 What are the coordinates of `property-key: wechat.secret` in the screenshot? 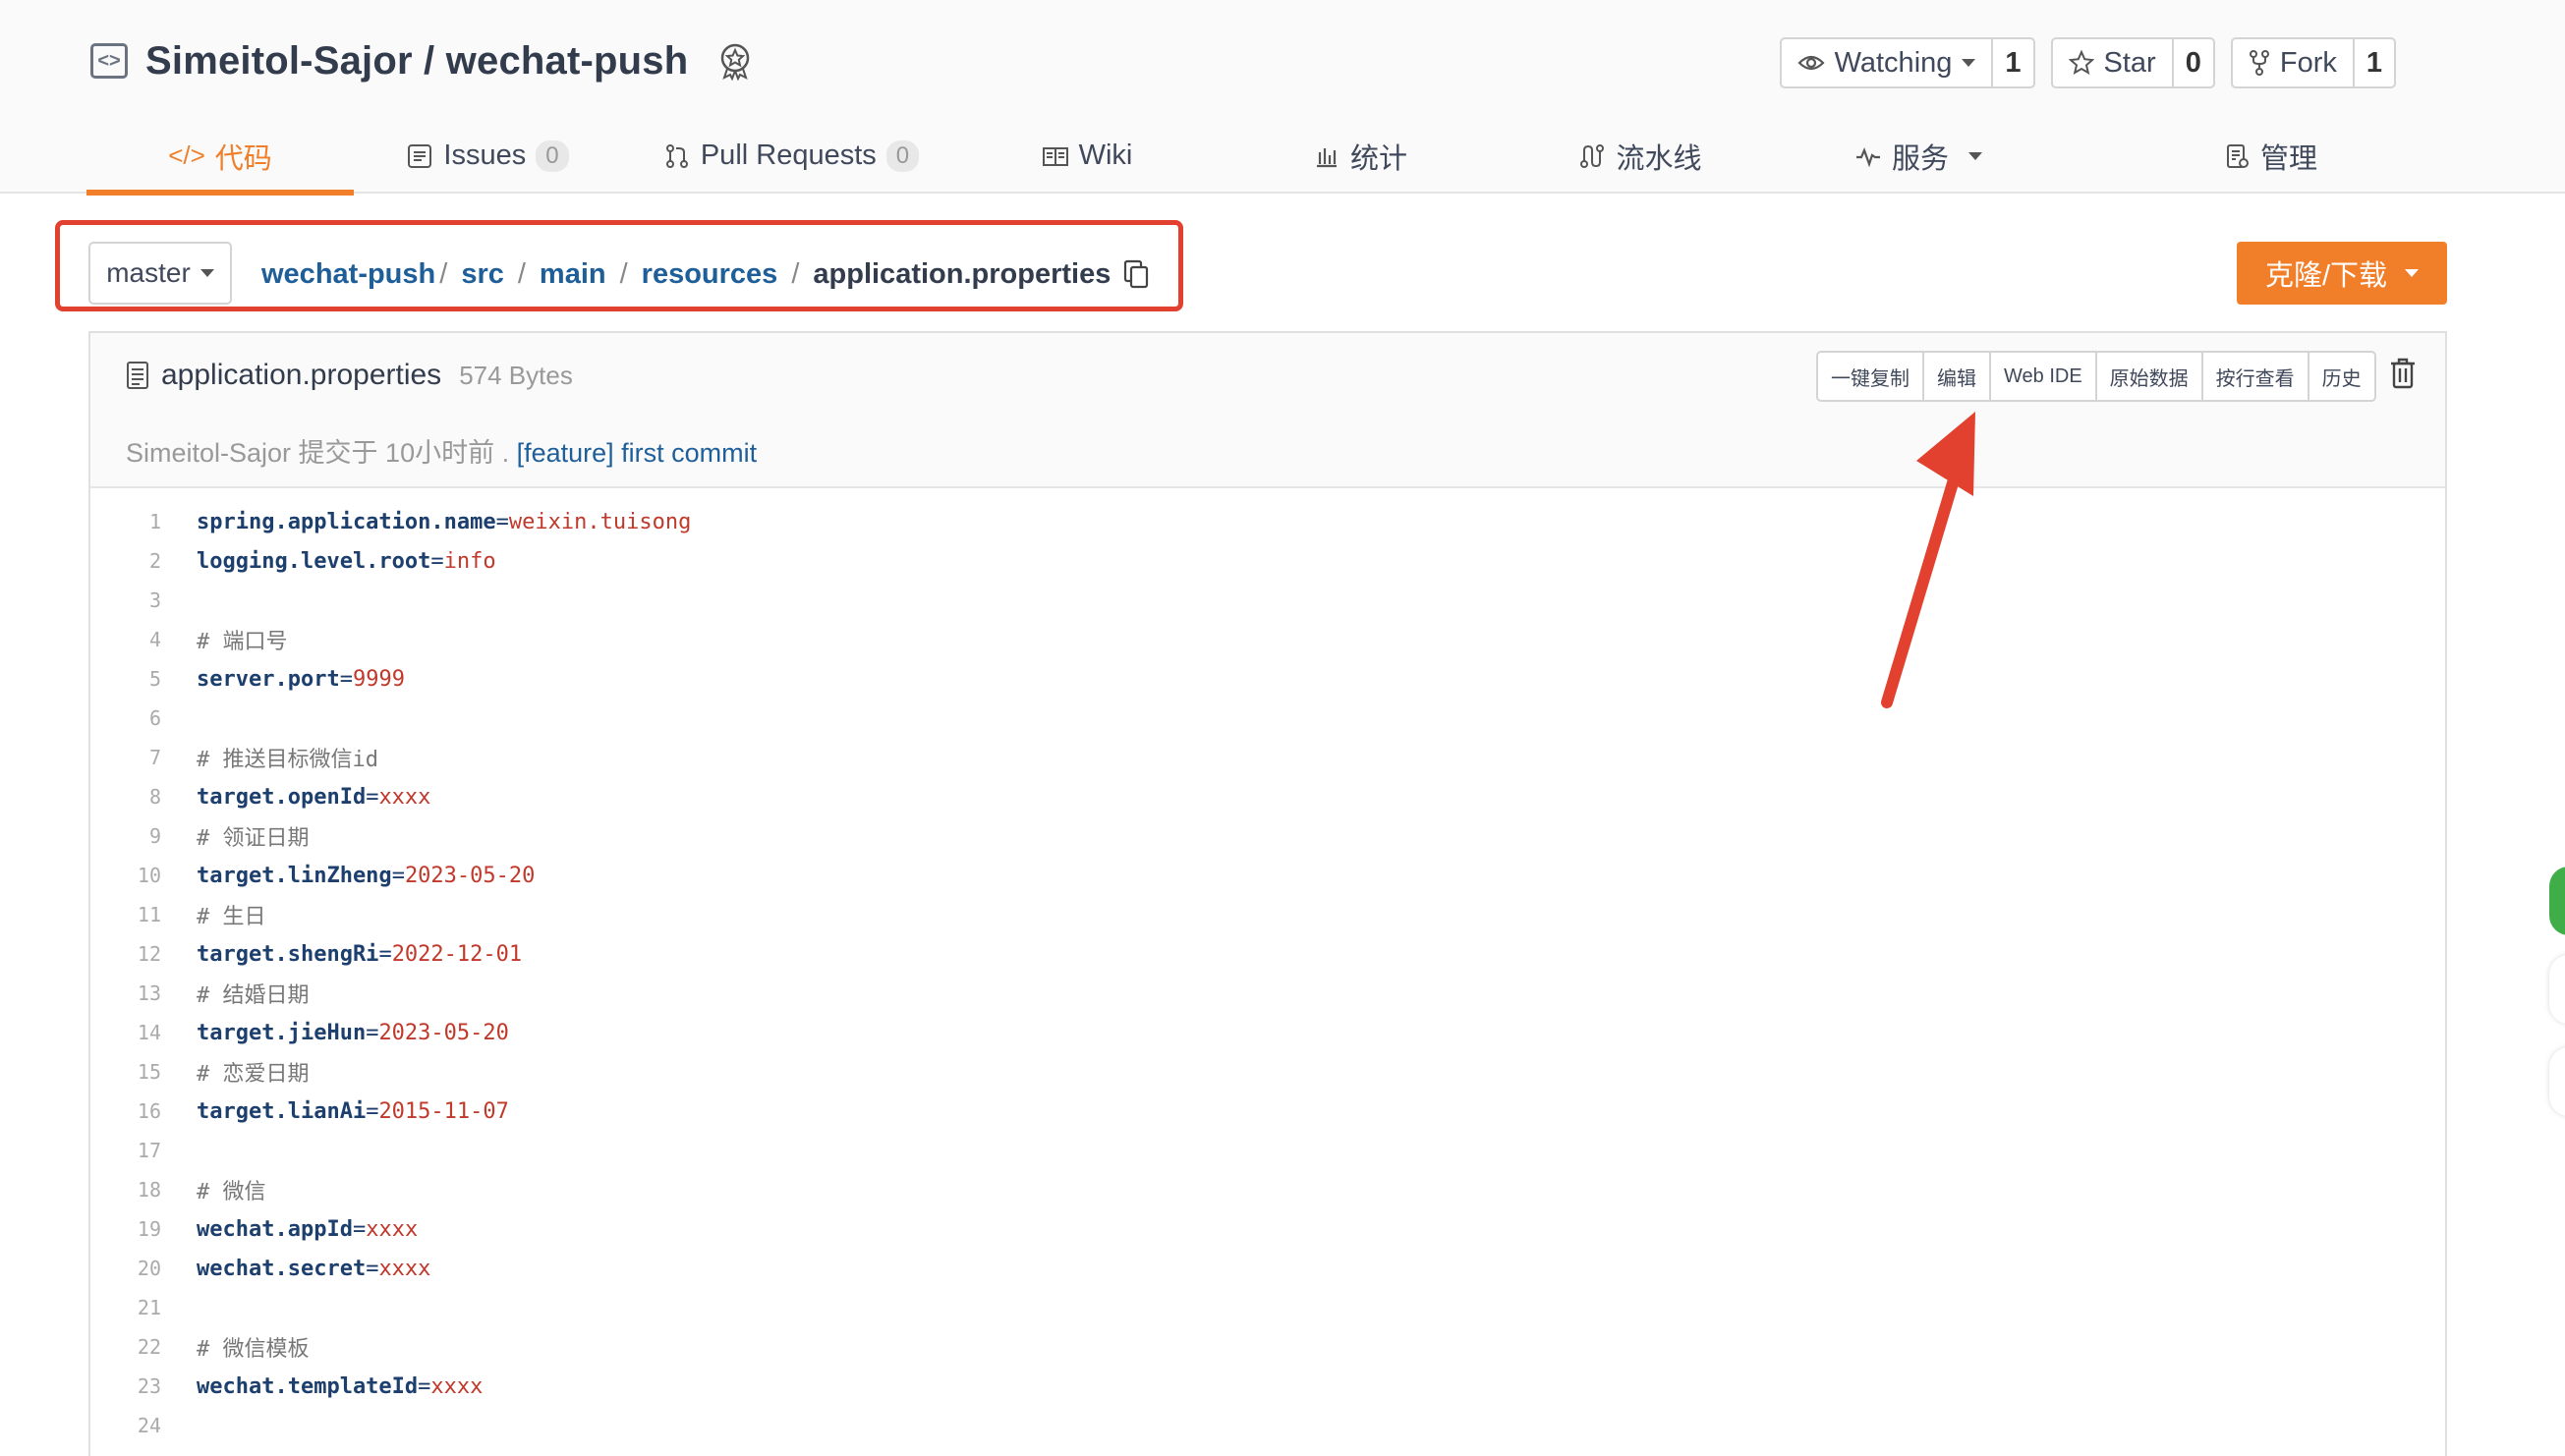 It's located at (282, 1268).